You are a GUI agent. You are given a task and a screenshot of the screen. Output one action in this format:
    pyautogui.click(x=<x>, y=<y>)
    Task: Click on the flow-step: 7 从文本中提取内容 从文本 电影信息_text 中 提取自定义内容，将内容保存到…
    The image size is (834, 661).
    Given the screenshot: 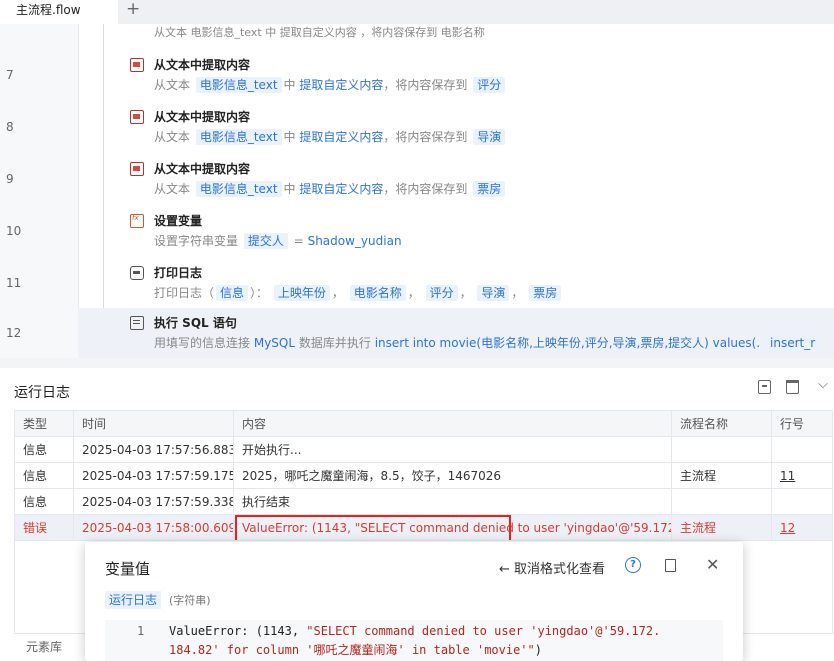 What is the action you would take?
    pyautogui.click(x=420, y=76)
    